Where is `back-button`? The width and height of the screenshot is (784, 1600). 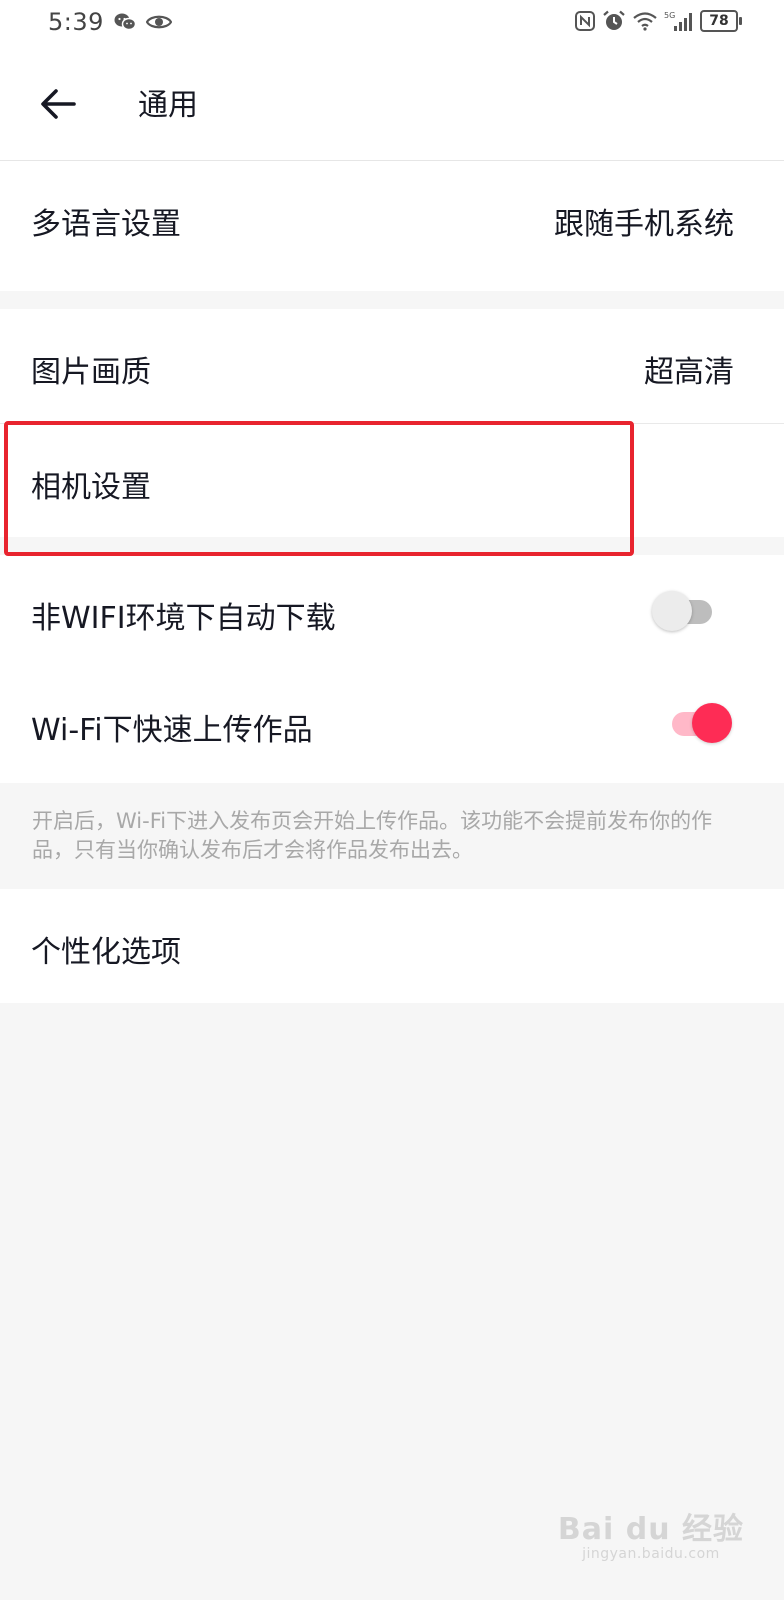
back-button is located at coordinates (58, 104).